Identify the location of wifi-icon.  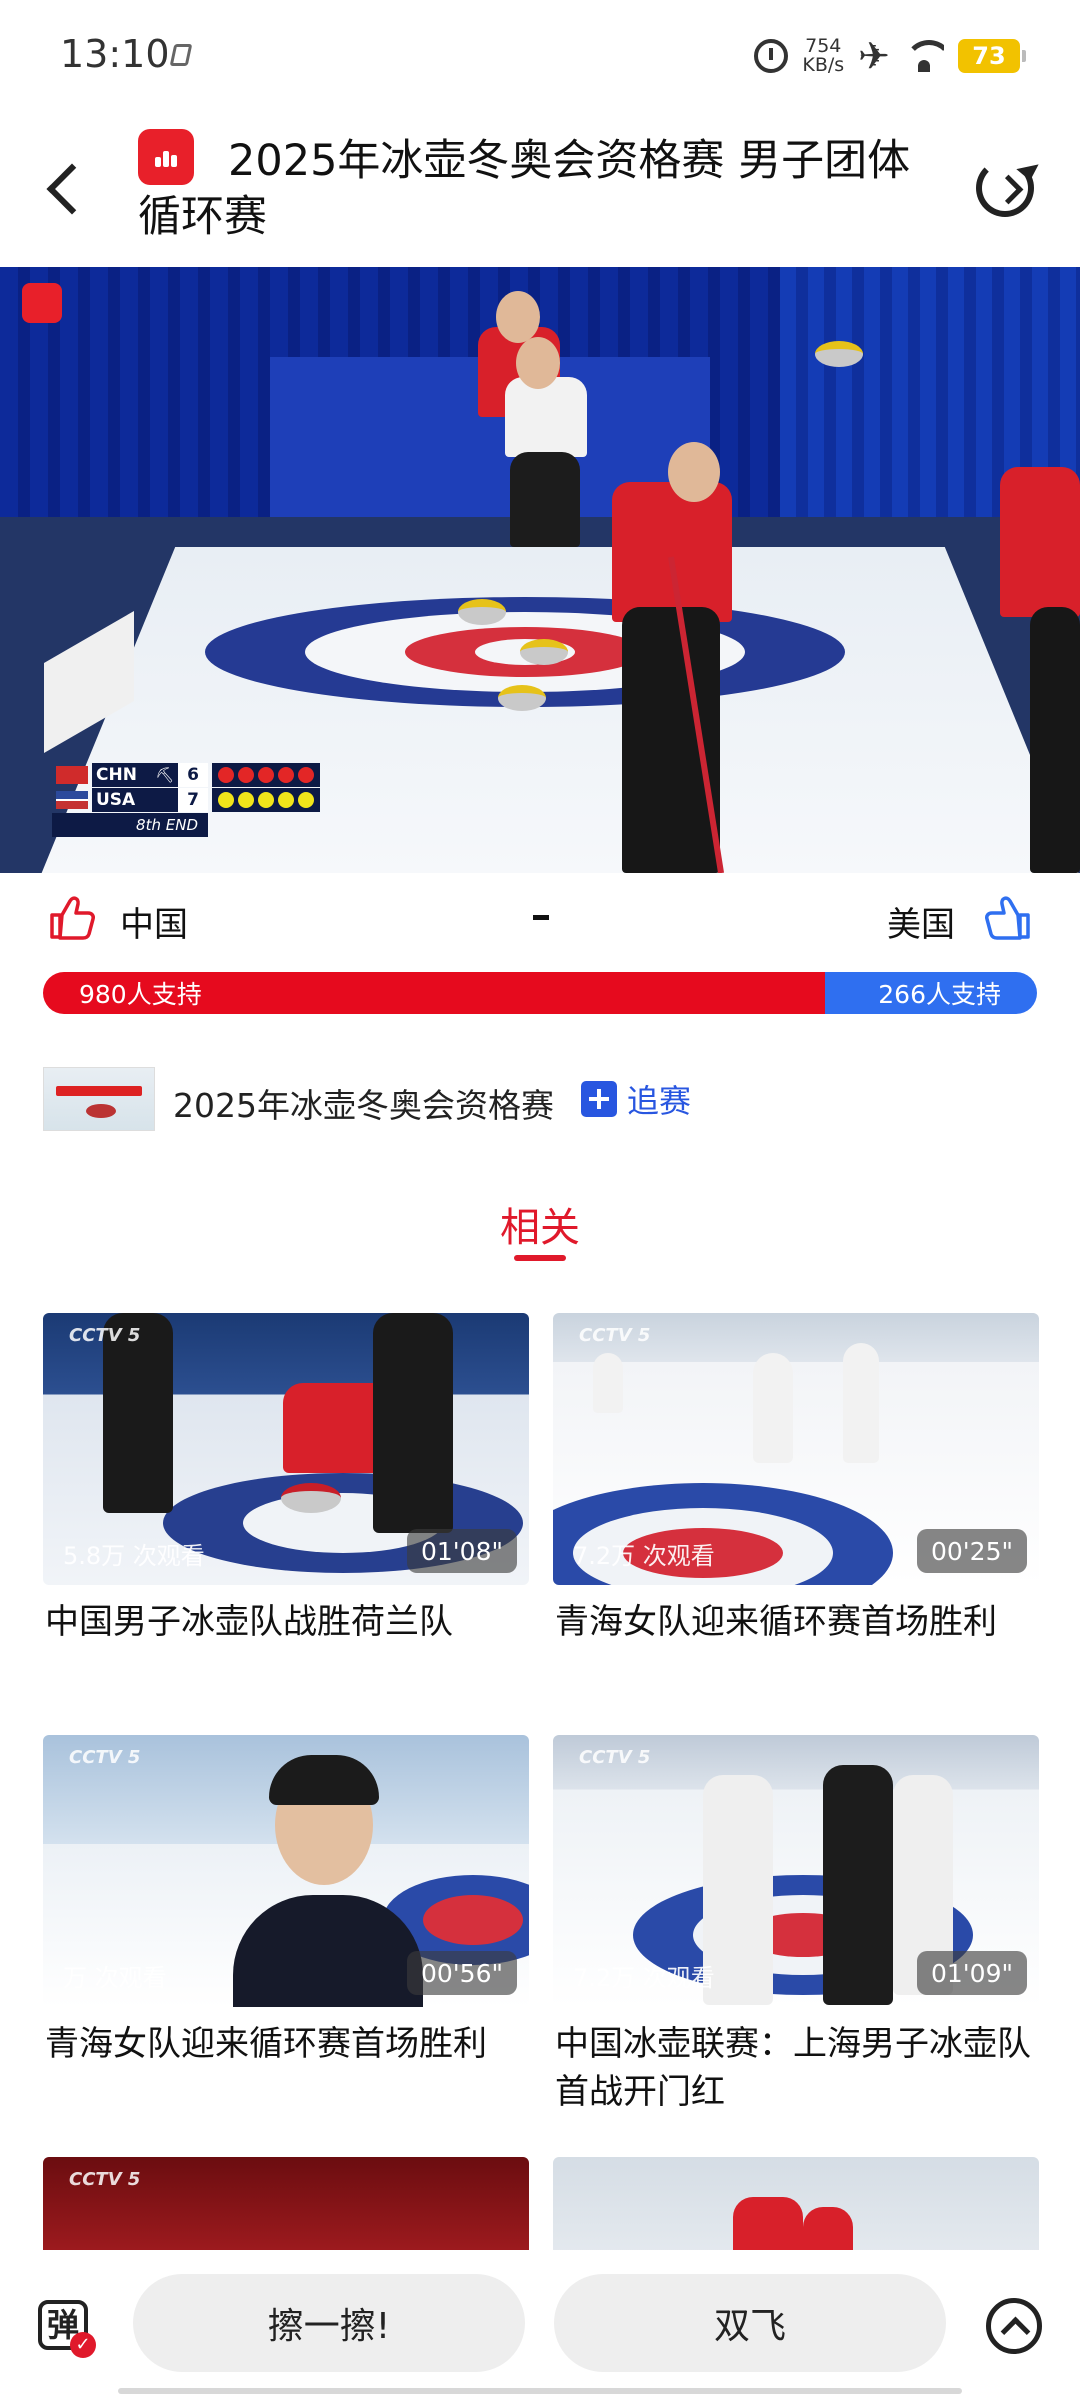
(924, 56).